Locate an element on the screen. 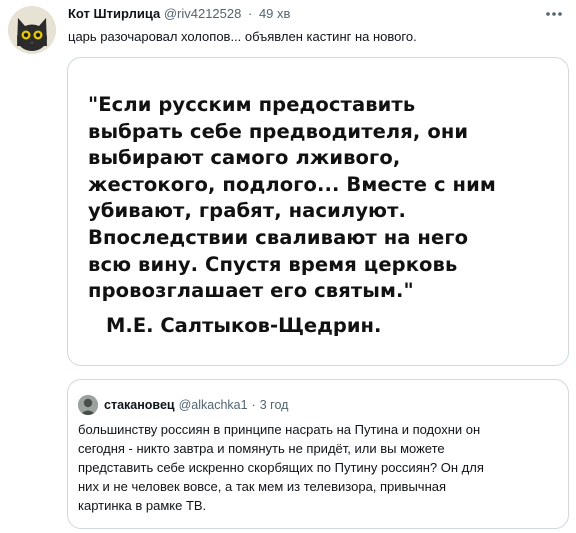  quoted-author-handle: @alkachka1 is located at coordinates (213, 405).